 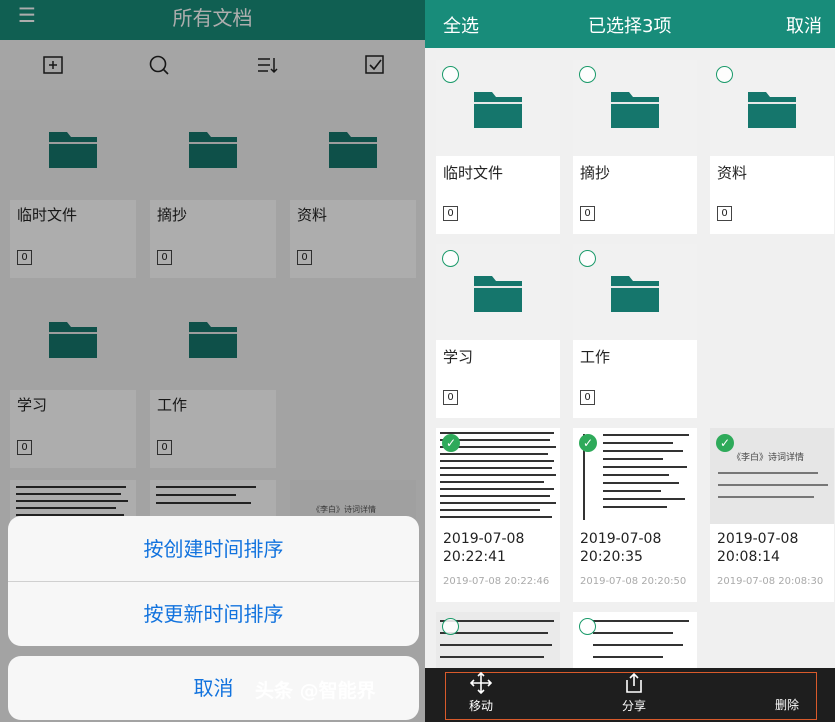 I want to click on delete-button: 删除, so click(x=787, y=704).